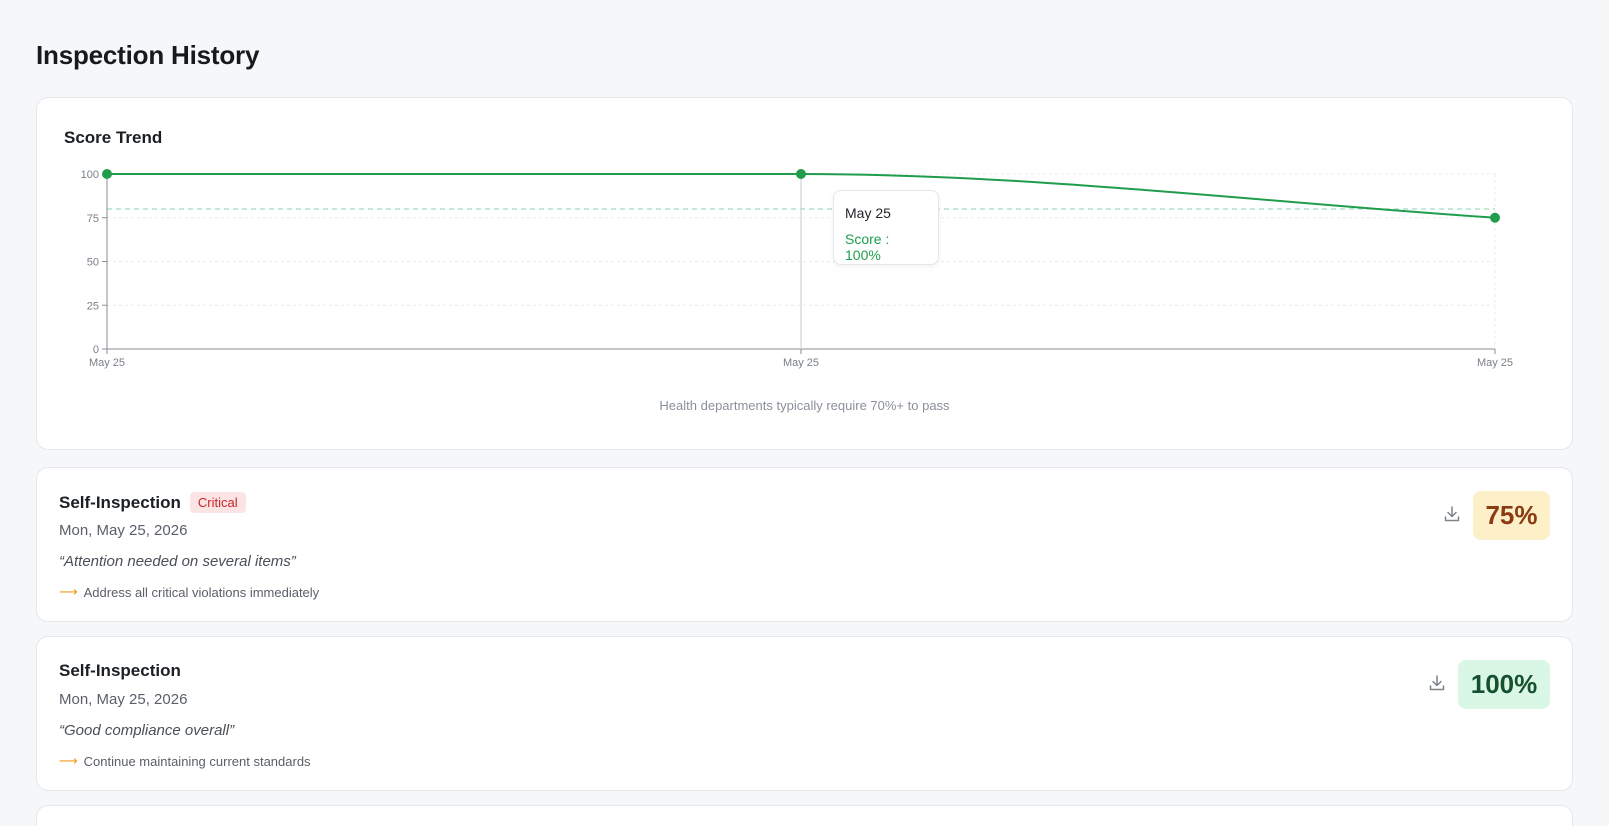 The width and height of the screenshot is (1609, 826). I want to click on chart-tooltip: May 25 Score : 100%, so click(886, 227).